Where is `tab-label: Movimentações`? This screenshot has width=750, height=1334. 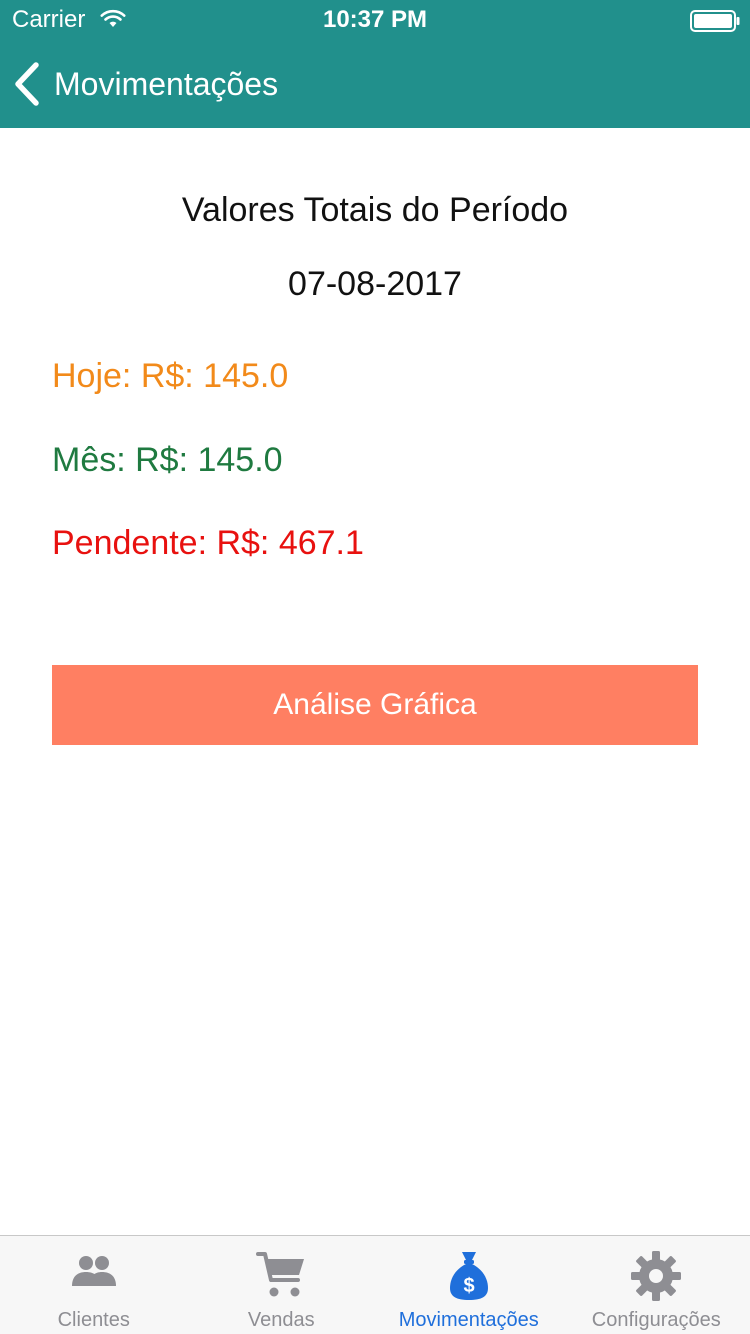 tab-label: Movimentações is located at coordinates (468, 1320).